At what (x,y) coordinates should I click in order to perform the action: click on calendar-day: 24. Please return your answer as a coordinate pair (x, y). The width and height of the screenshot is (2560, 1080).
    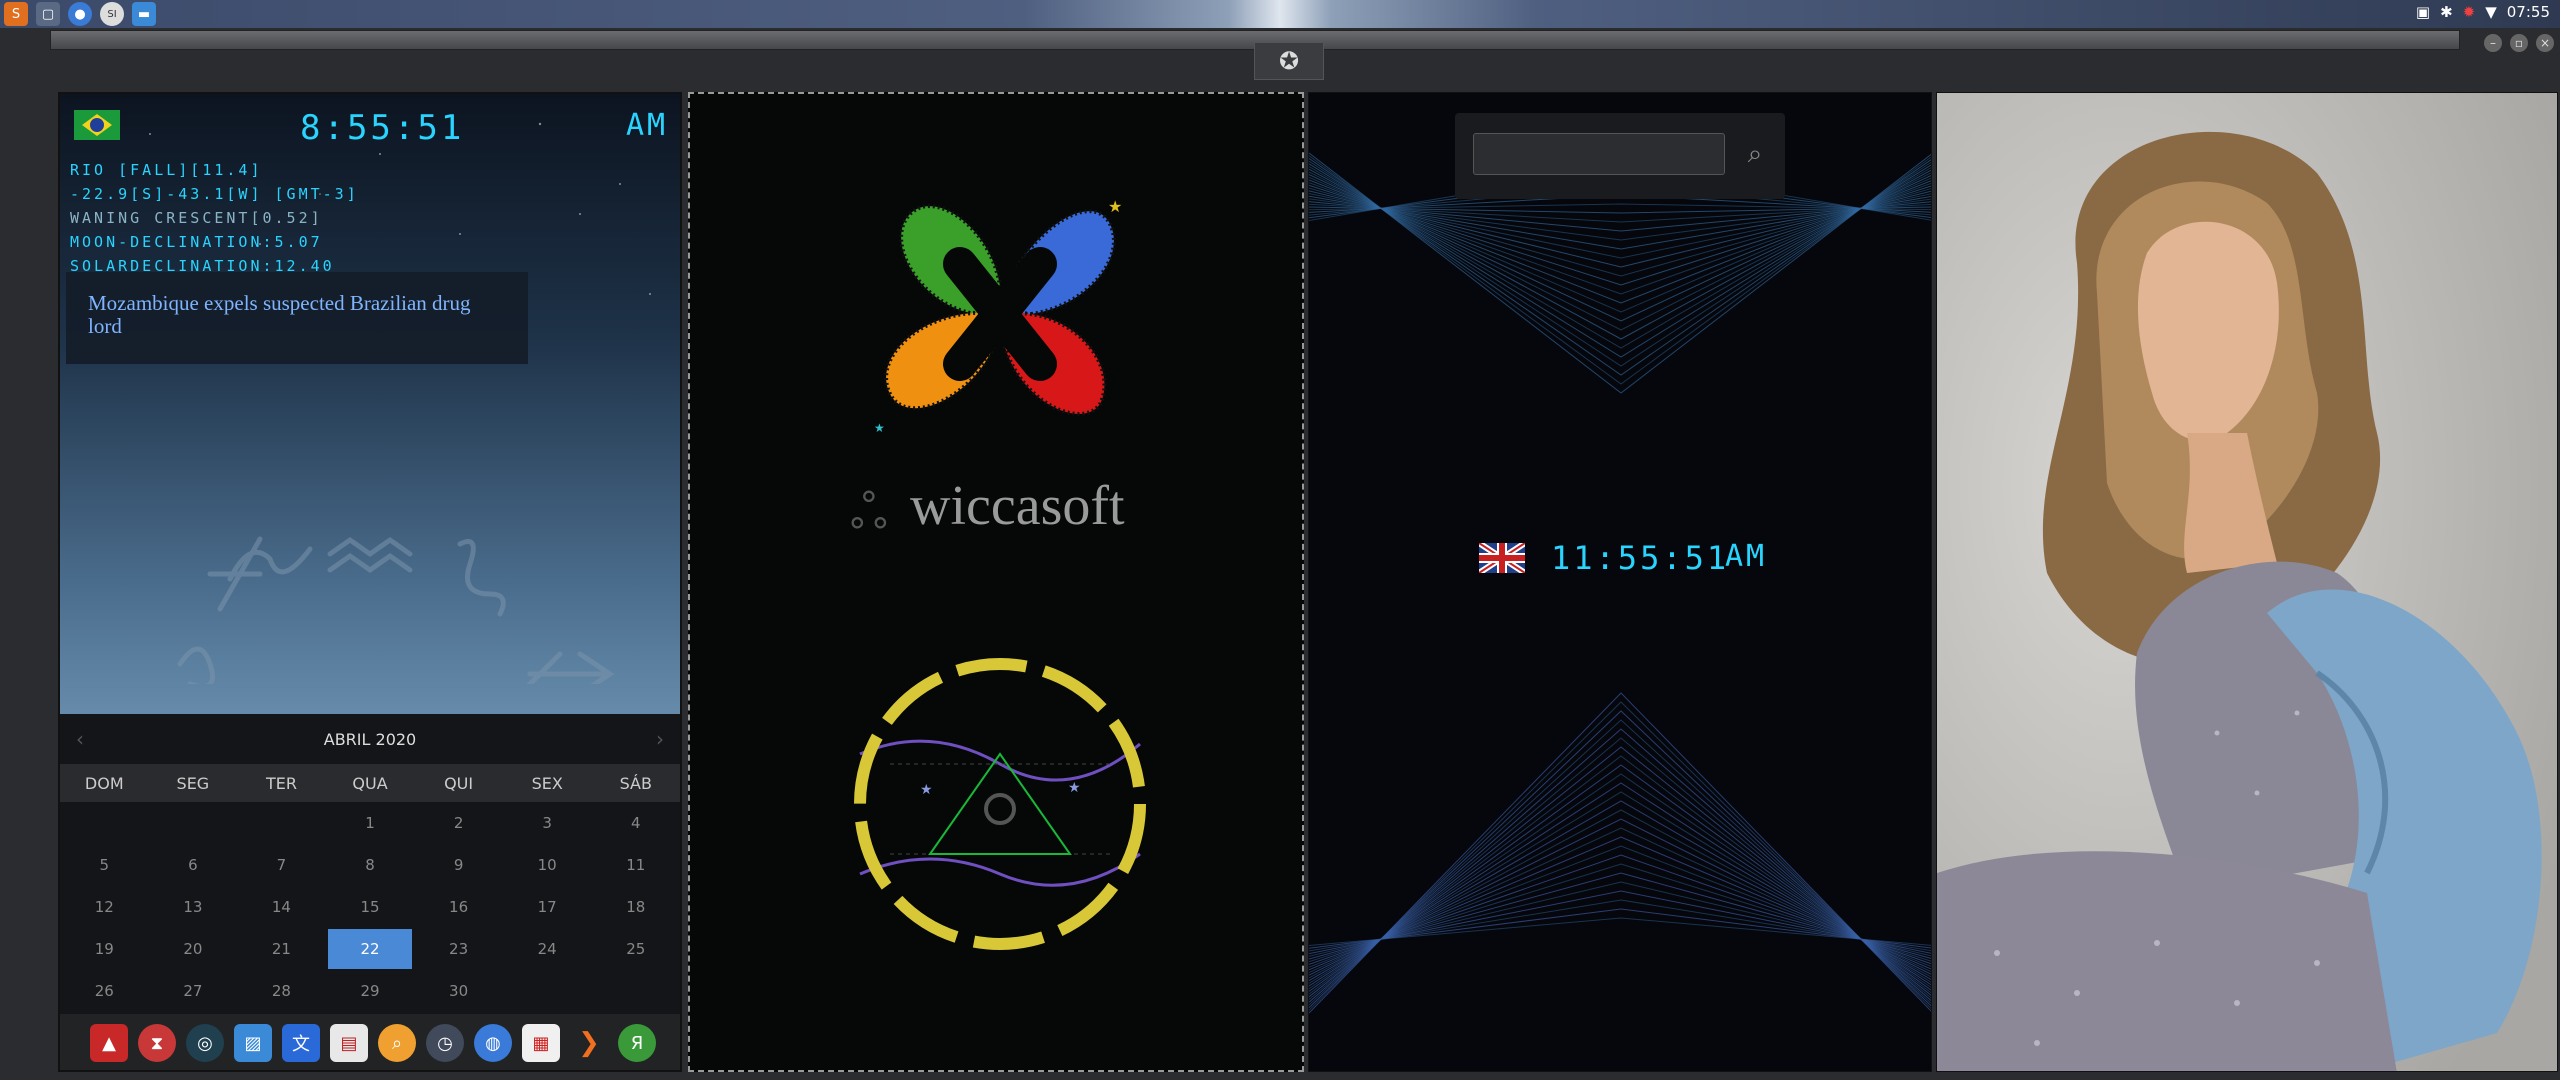
    Looking at the image, I should click on (547, 949).